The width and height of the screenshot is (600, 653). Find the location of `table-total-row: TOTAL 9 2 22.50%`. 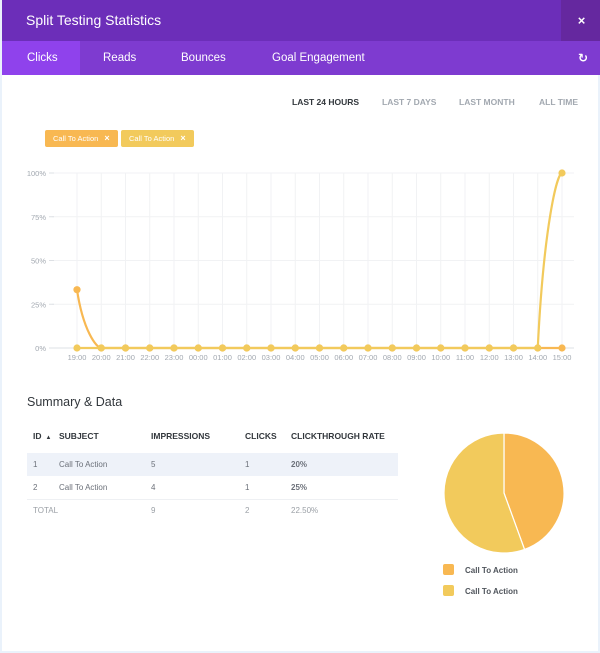

table-total-row: TOTAL 9 2 22.50% is located at coordinates (212, 510).